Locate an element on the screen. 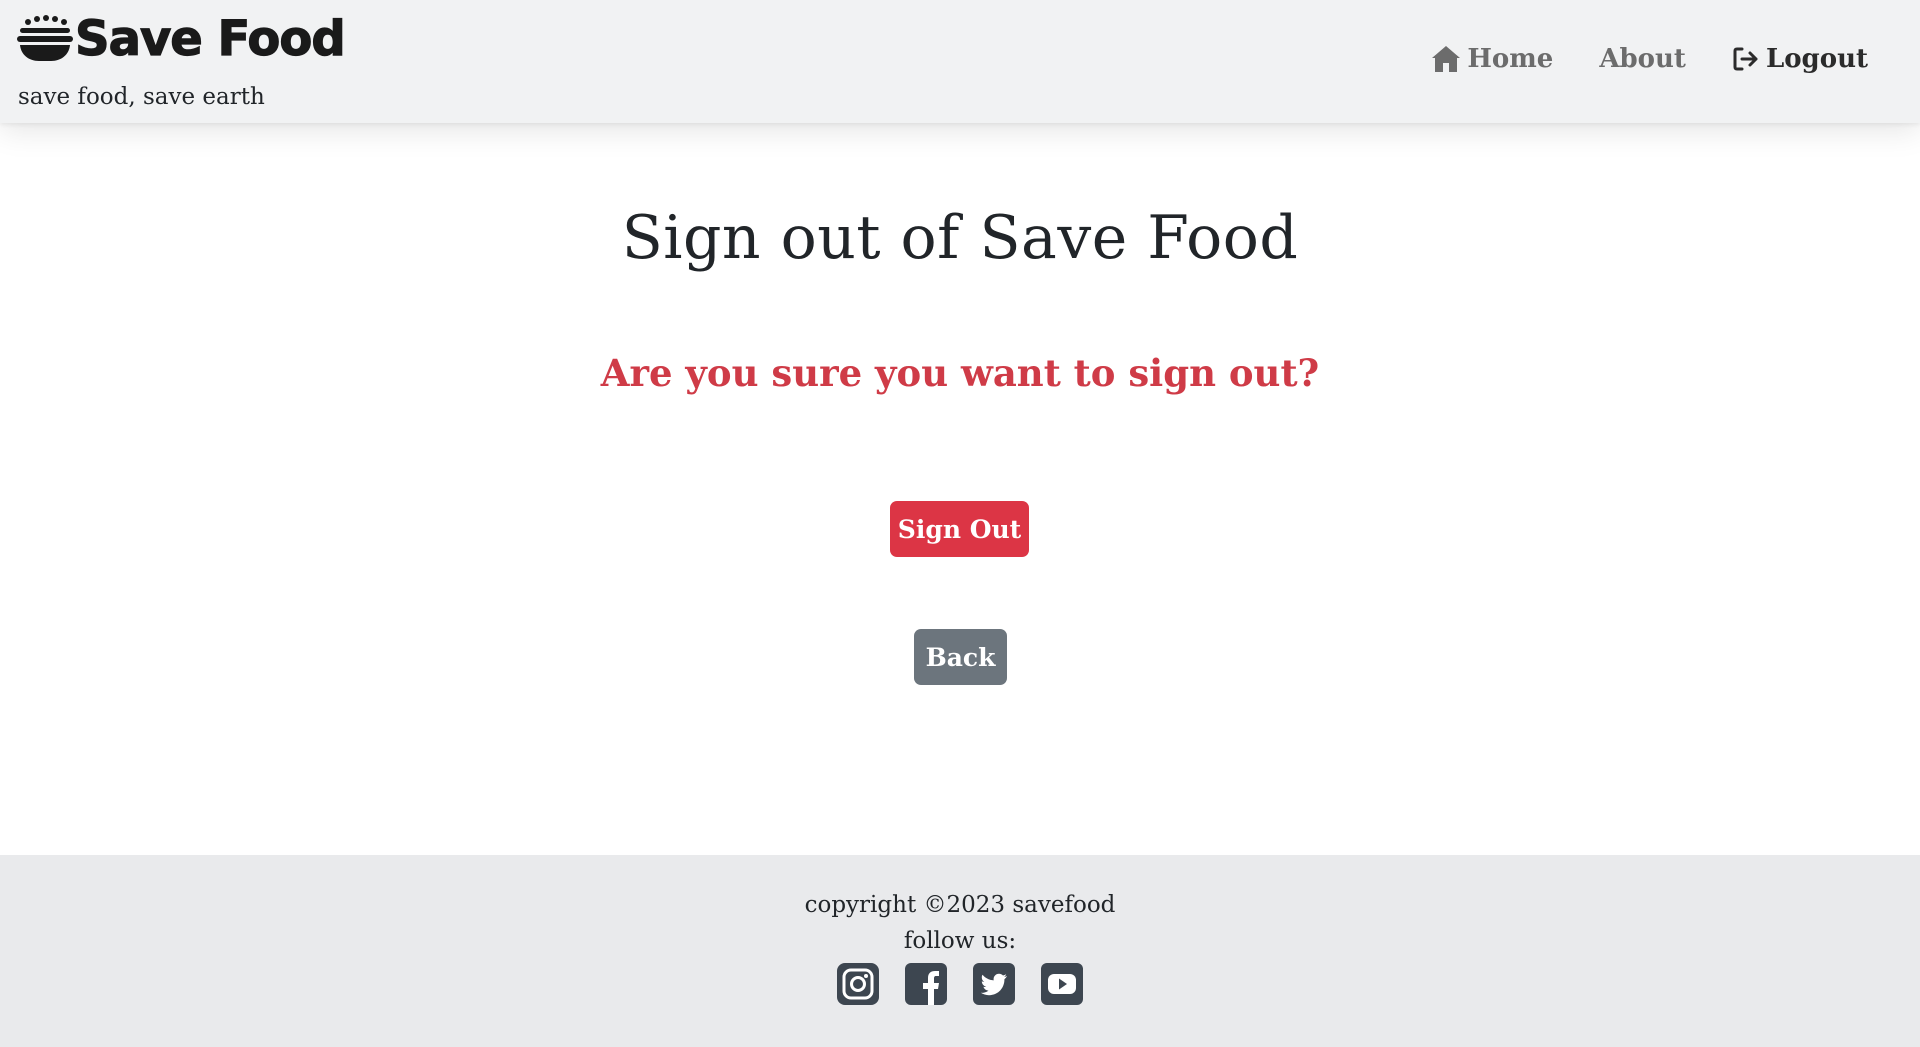 This screenshot has height=1047, width=1920. tagline: save food, save earth is located at coordinates (141, 97).